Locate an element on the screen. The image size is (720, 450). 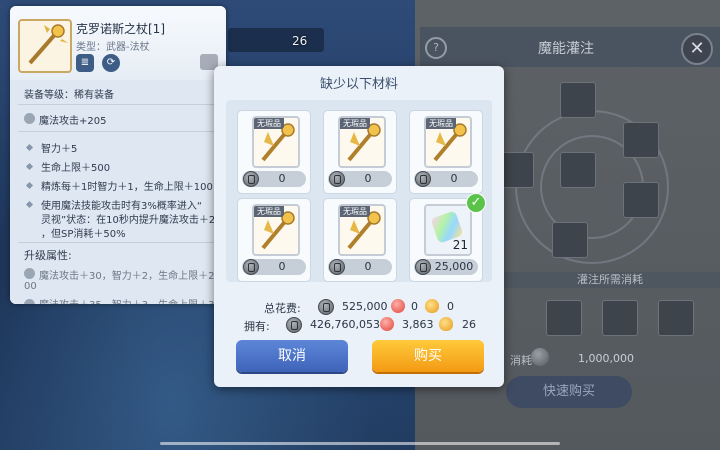
question-icon: ? is located at coordinates (436, 48).